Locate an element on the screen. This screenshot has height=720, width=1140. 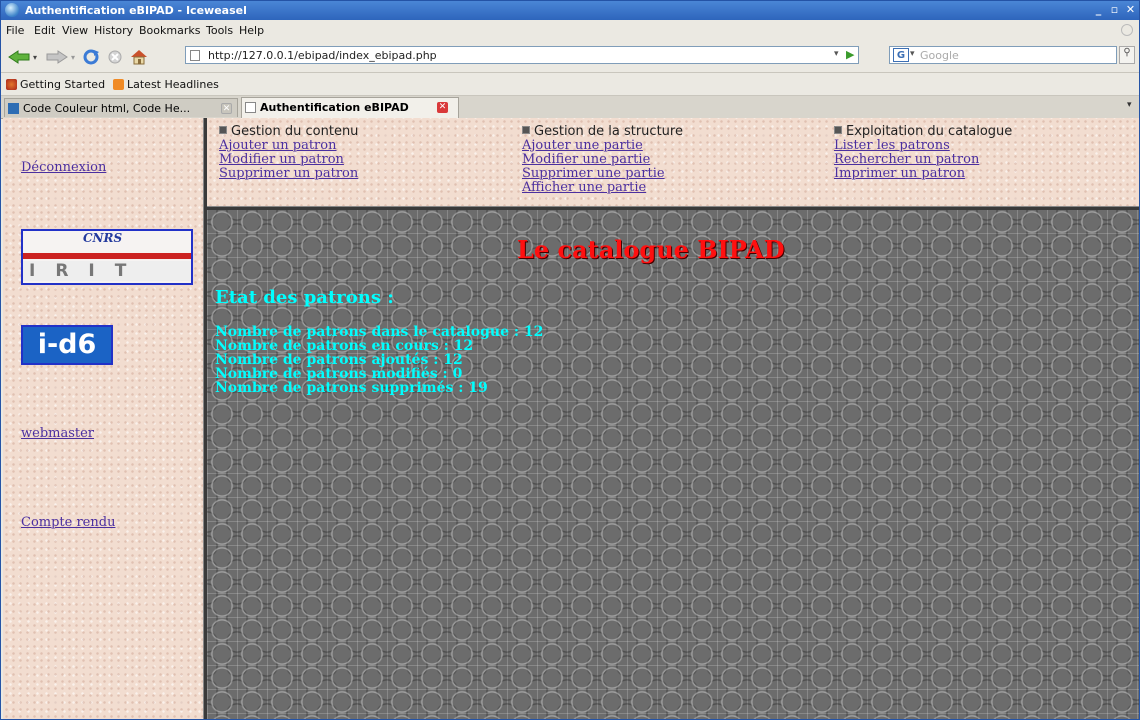
back-arrow-icon is located at coordinates (19, 57).